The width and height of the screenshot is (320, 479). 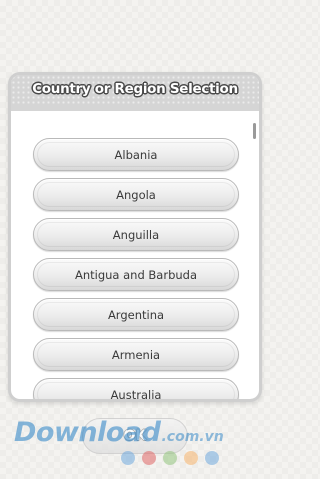 I want to click on country-item-label: Armenia, so click(x=136, y=354).